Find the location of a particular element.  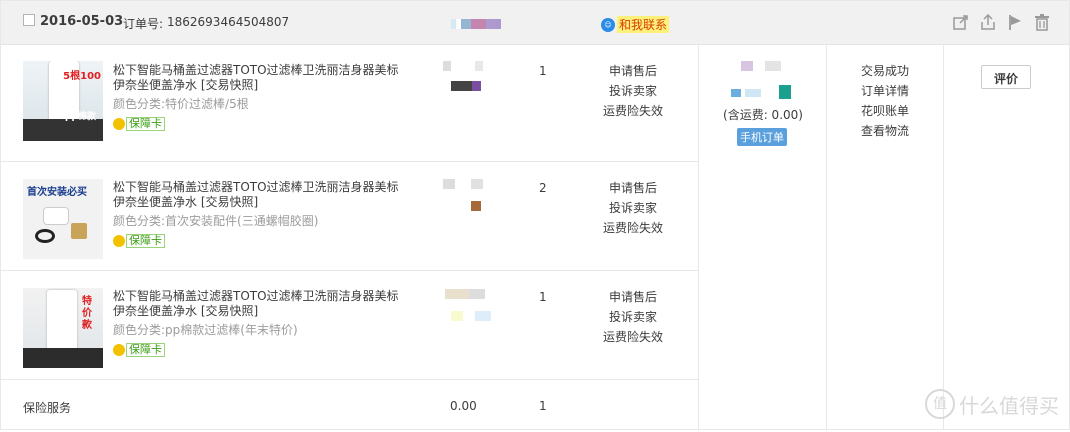

thumb-sublabel: pp棉款 is located at coordinates (80, 117).